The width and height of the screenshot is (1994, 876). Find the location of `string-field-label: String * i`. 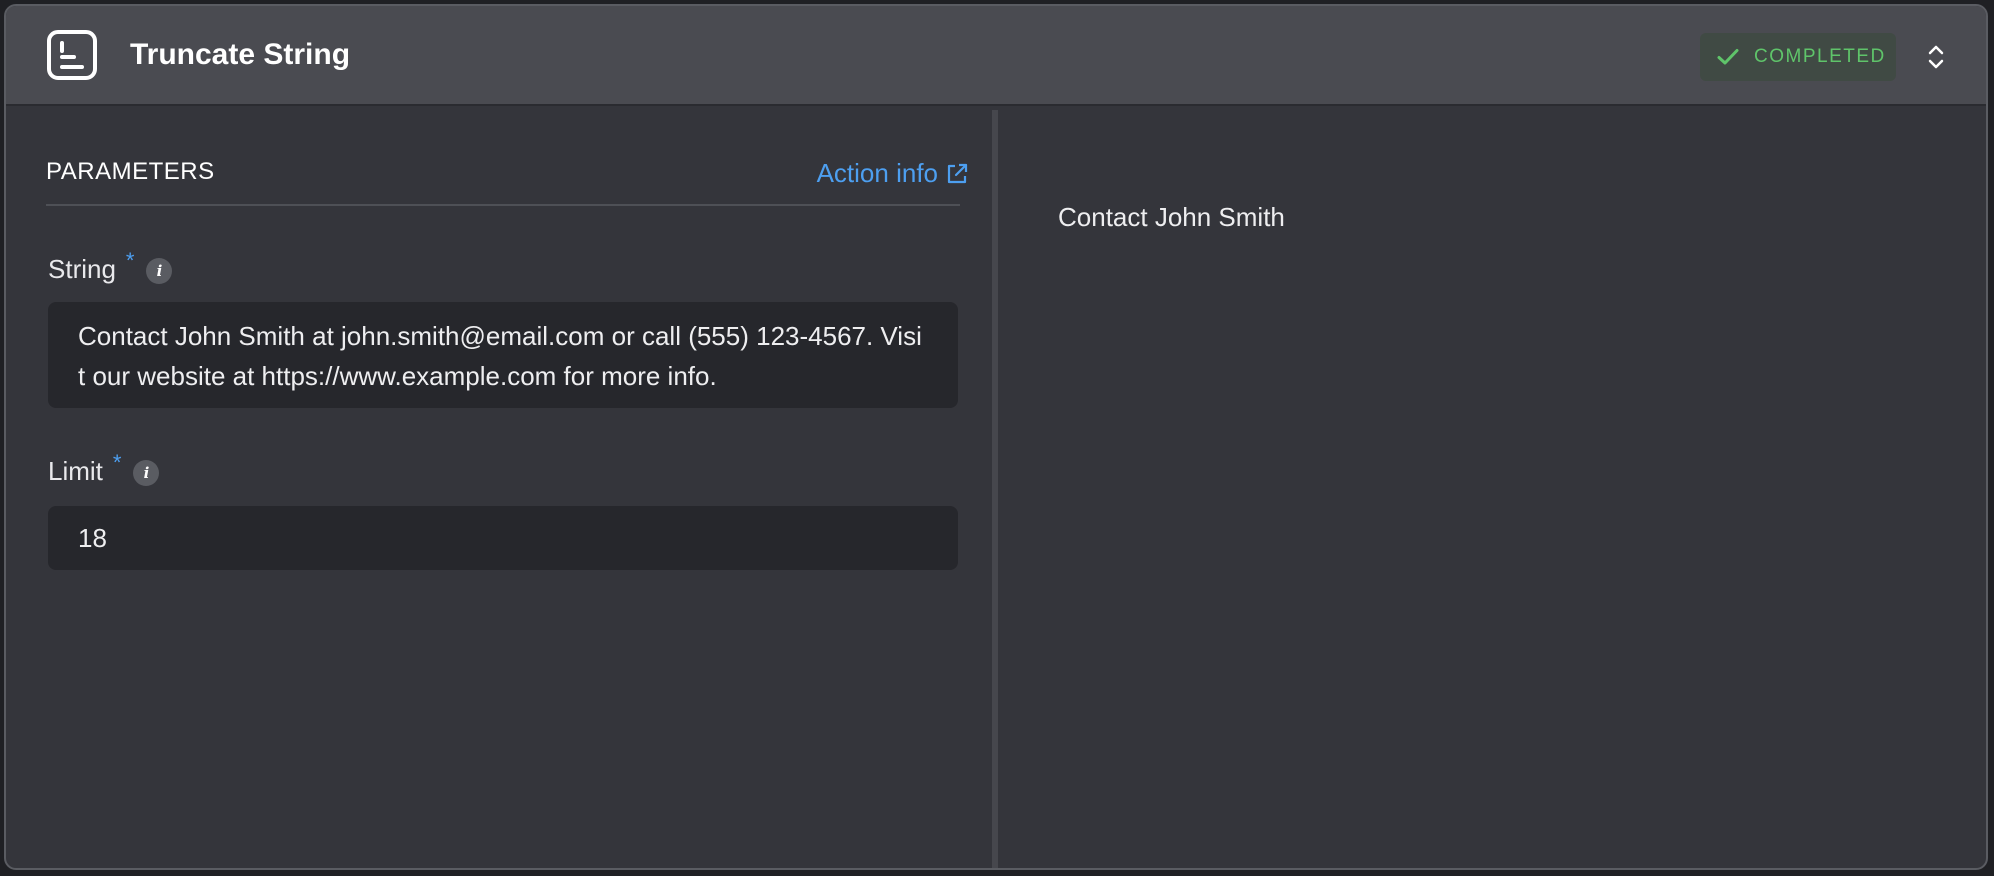

string-field-label: String * i is located at coordinates (110, 266).